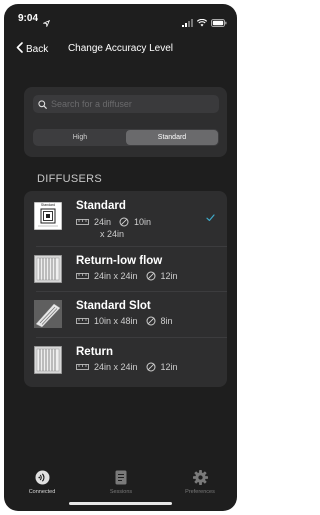  Describe the element at coordinates (172, 137) in the screenshot. I see `segment-standard: Standard` at that location.